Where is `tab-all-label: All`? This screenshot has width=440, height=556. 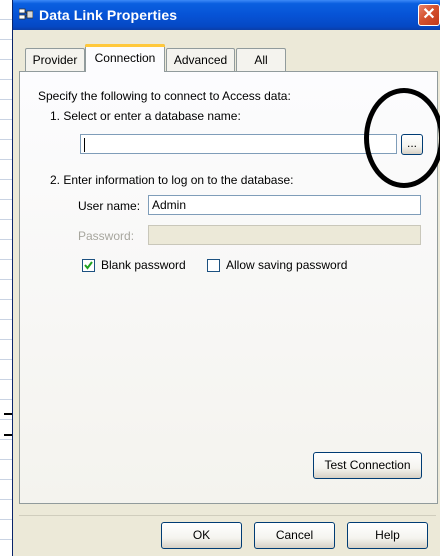
tab-all-label: All is located at coordinates (261, 60).